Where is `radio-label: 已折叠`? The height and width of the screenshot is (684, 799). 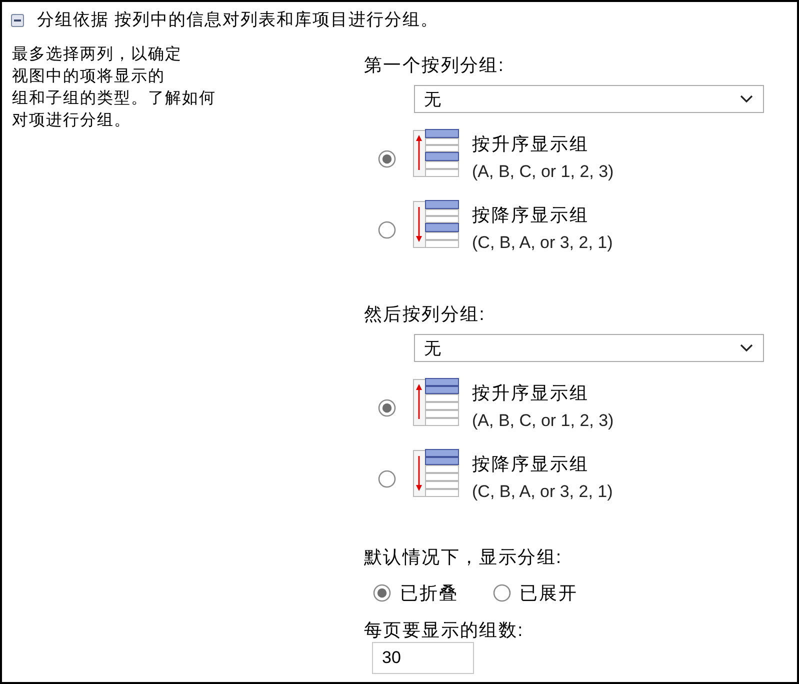
radio-label: 已折叠 is located at coordinates (429, 593).